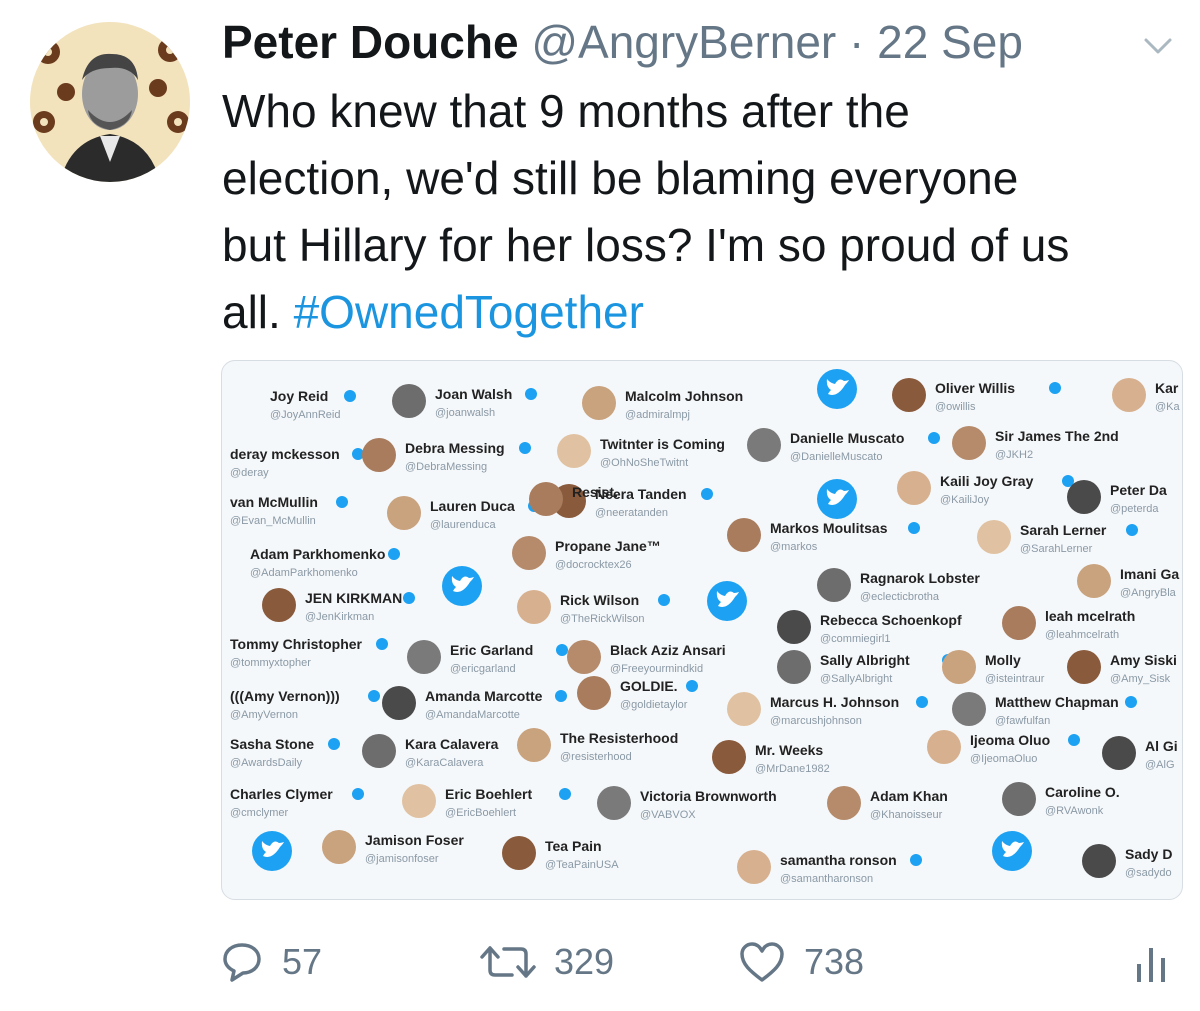  I want to click on account-handle: @cmclymer, so click(259, 813).